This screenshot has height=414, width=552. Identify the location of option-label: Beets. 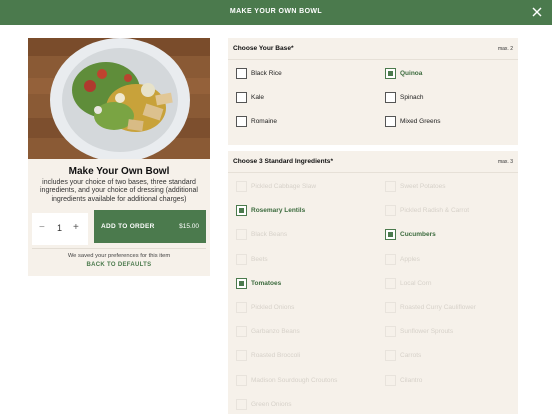
(259, 259).